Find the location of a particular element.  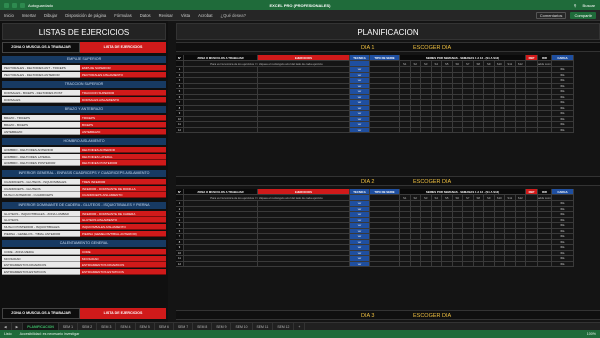

close-window-icon is located at coordinates (6, 5).